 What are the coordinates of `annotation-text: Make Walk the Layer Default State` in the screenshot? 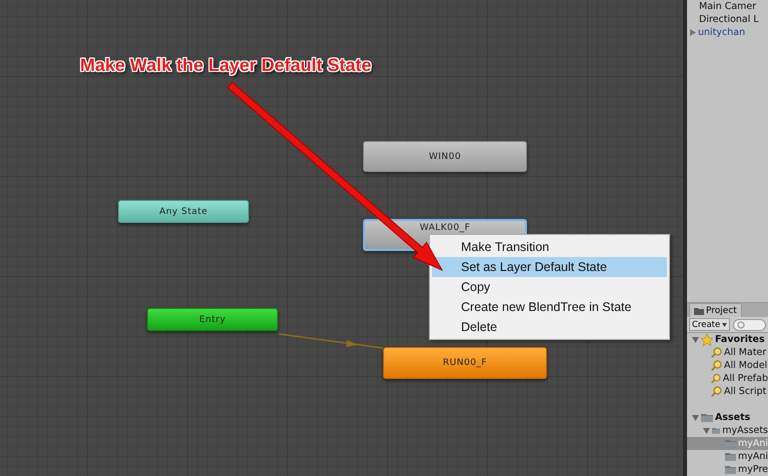 It's located at (226, 65).